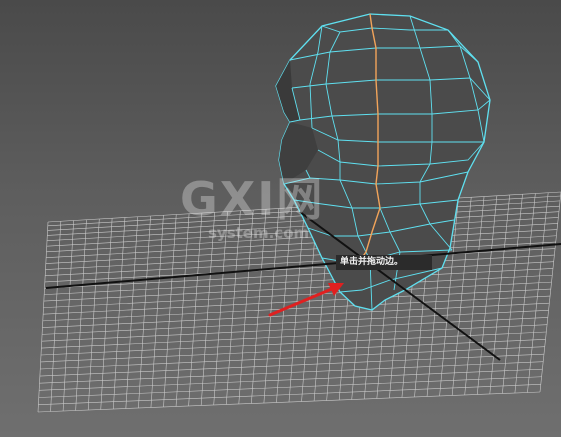 This screenshot has height=437, width=561. I want to click on tooltip-hint: 单击并拖动边。, so click(384, 262).